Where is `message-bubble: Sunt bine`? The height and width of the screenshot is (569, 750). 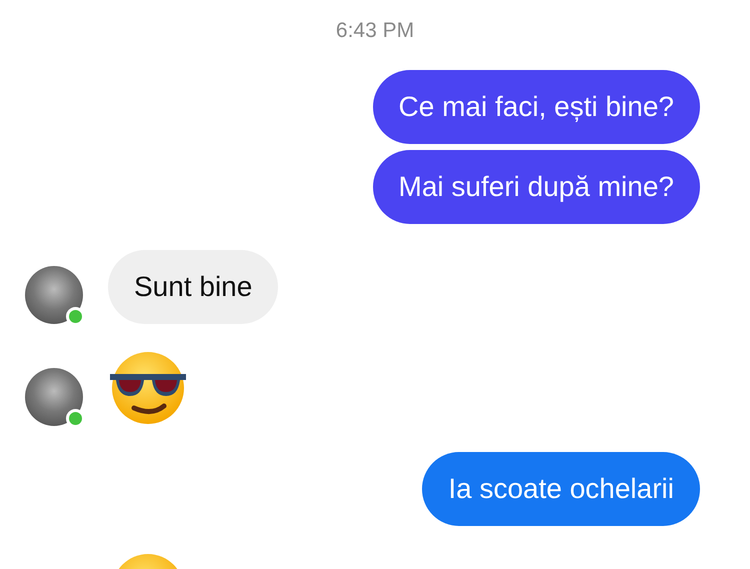 message-bubble: Sunt bine is located at coordinates (193, 287).